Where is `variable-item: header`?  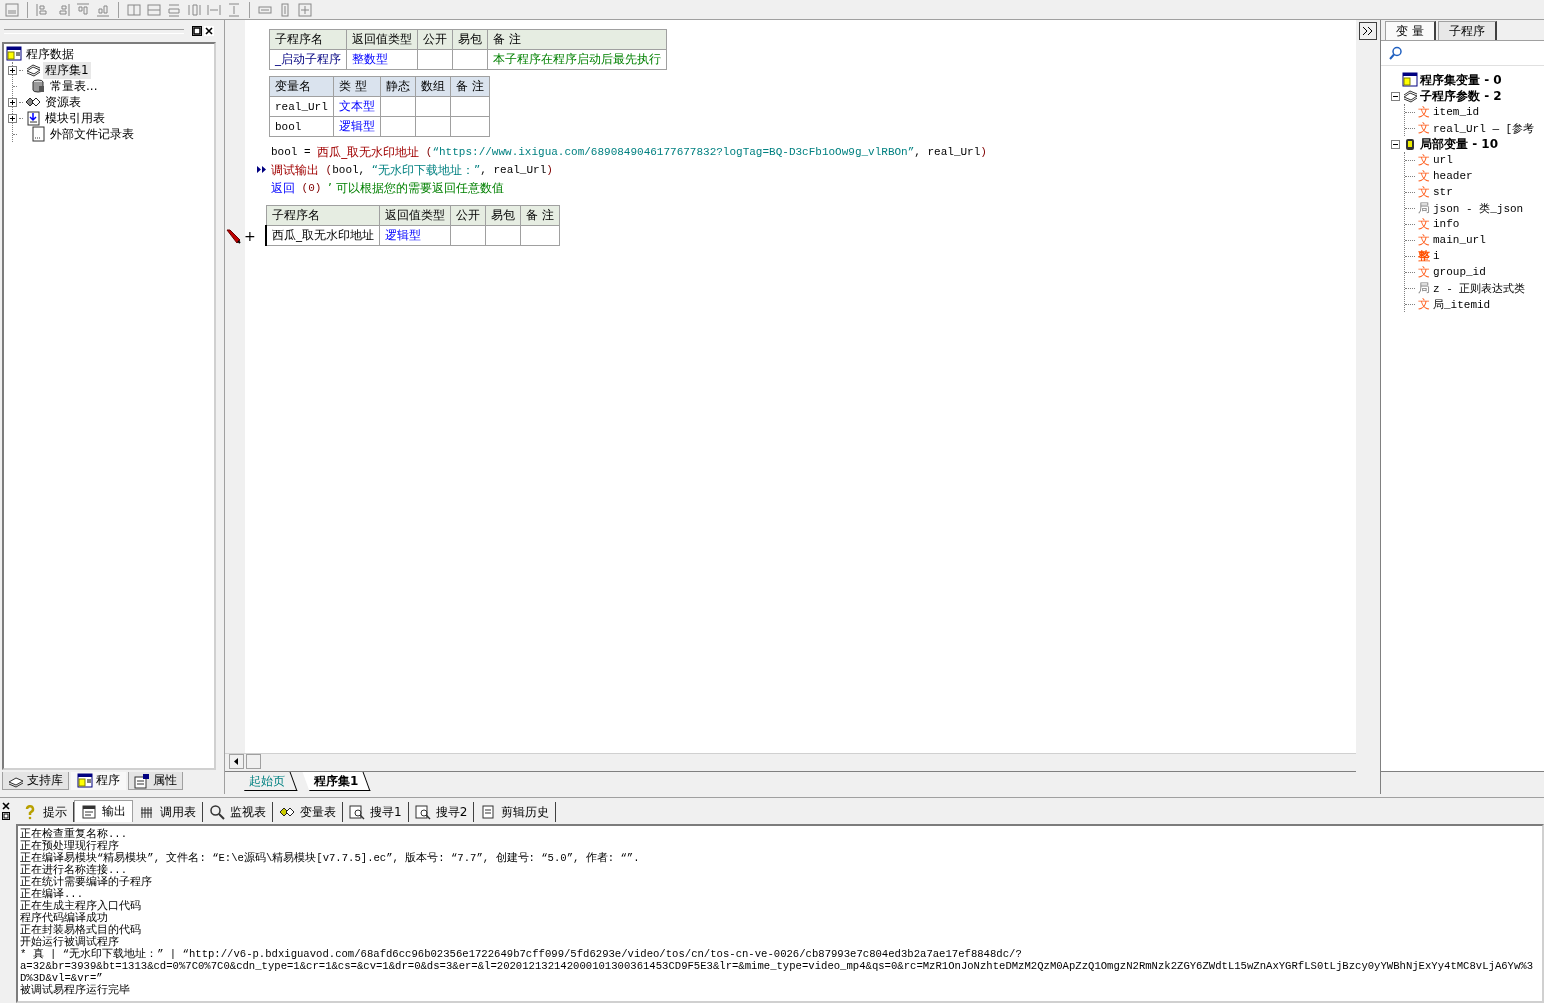
variable-item: header is located at coordinates (1453, 176).